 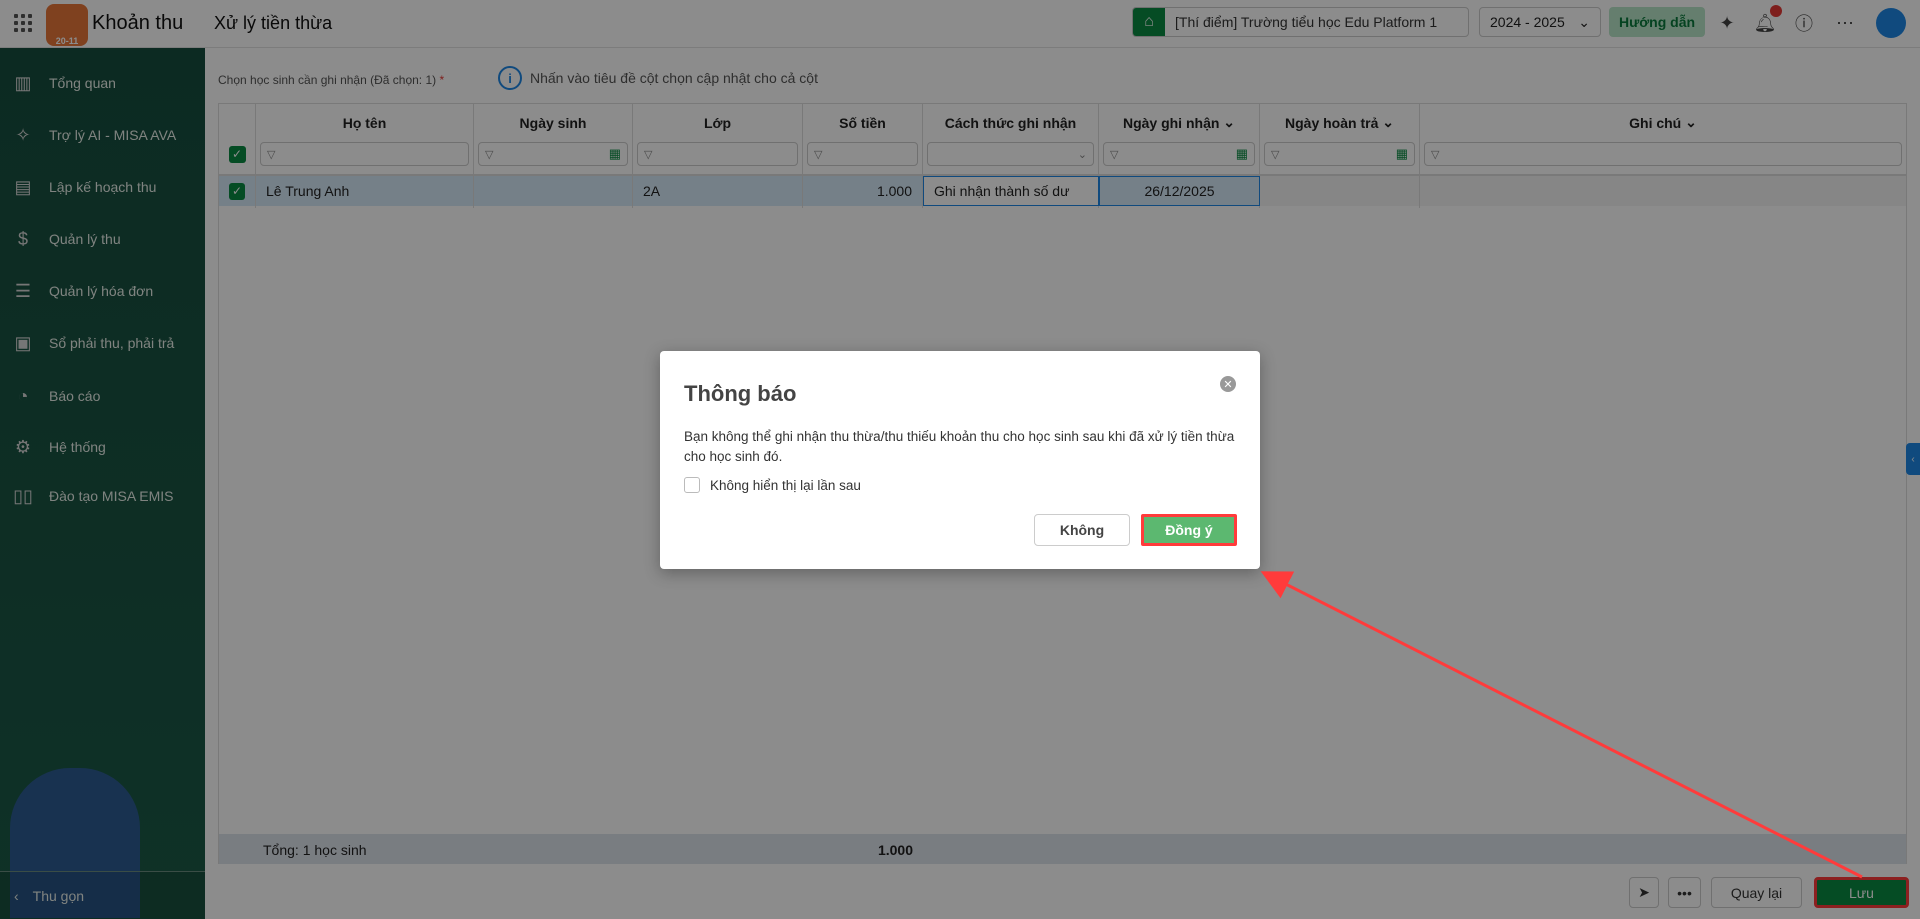 What do you see at coordinates (740, 393) in the screenshot?
I see `dialog-title: Thông báo` at bounding box center [740, 393].